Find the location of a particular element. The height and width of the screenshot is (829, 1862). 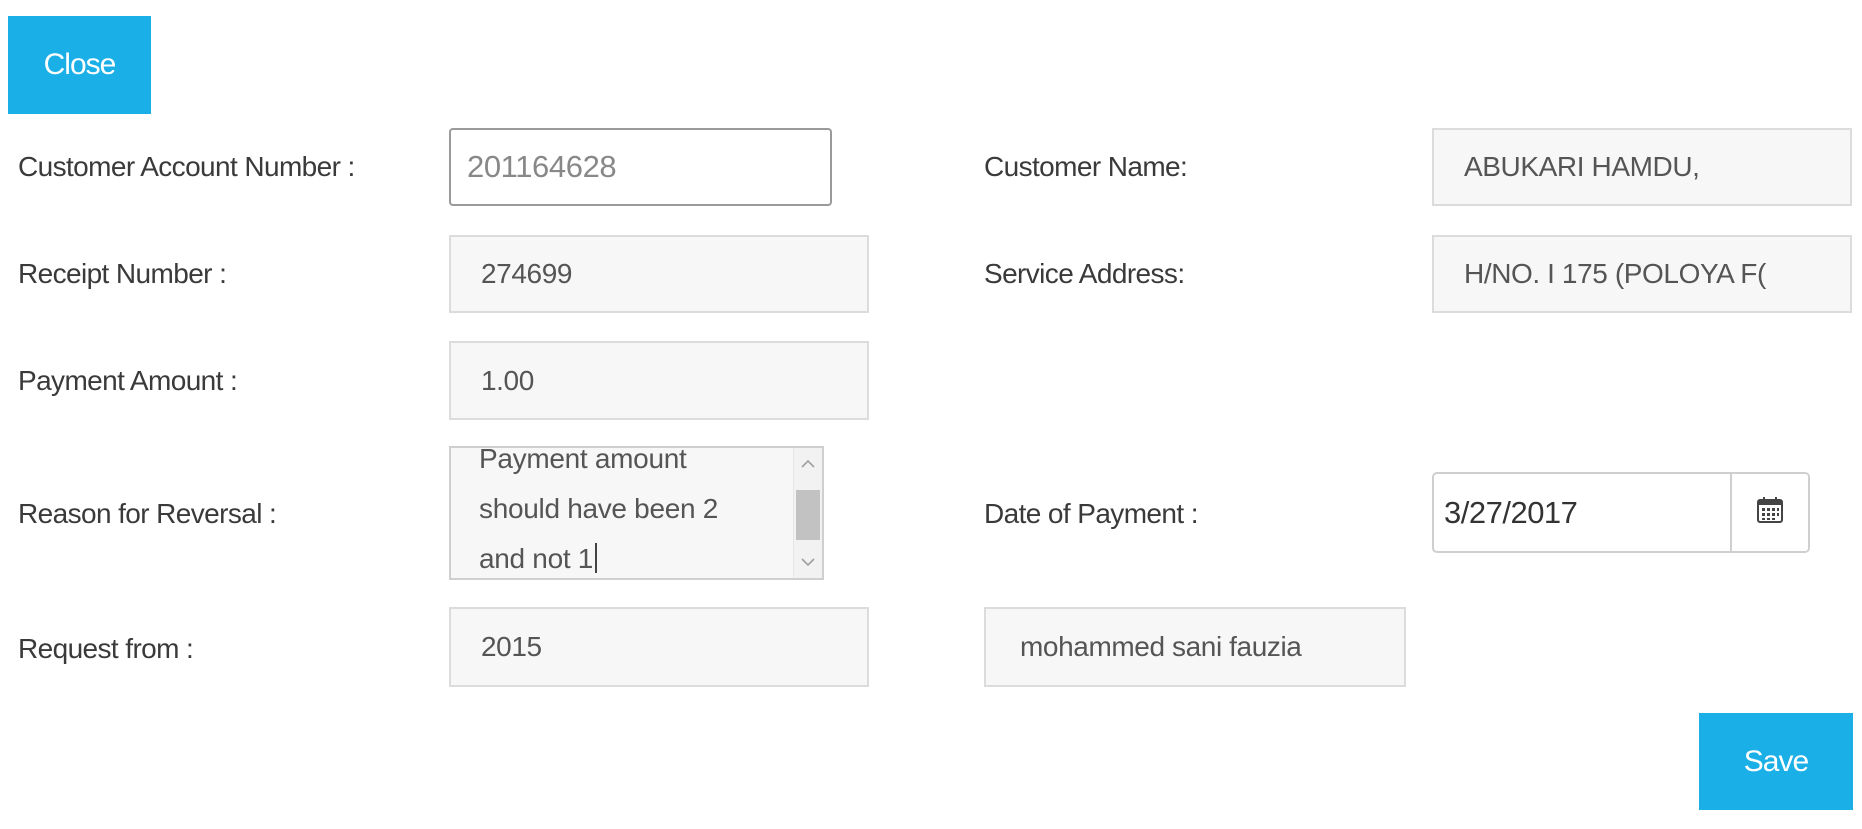

request-from-name-field: mohammed sani fauzia is located at coordinates (1195, 647).